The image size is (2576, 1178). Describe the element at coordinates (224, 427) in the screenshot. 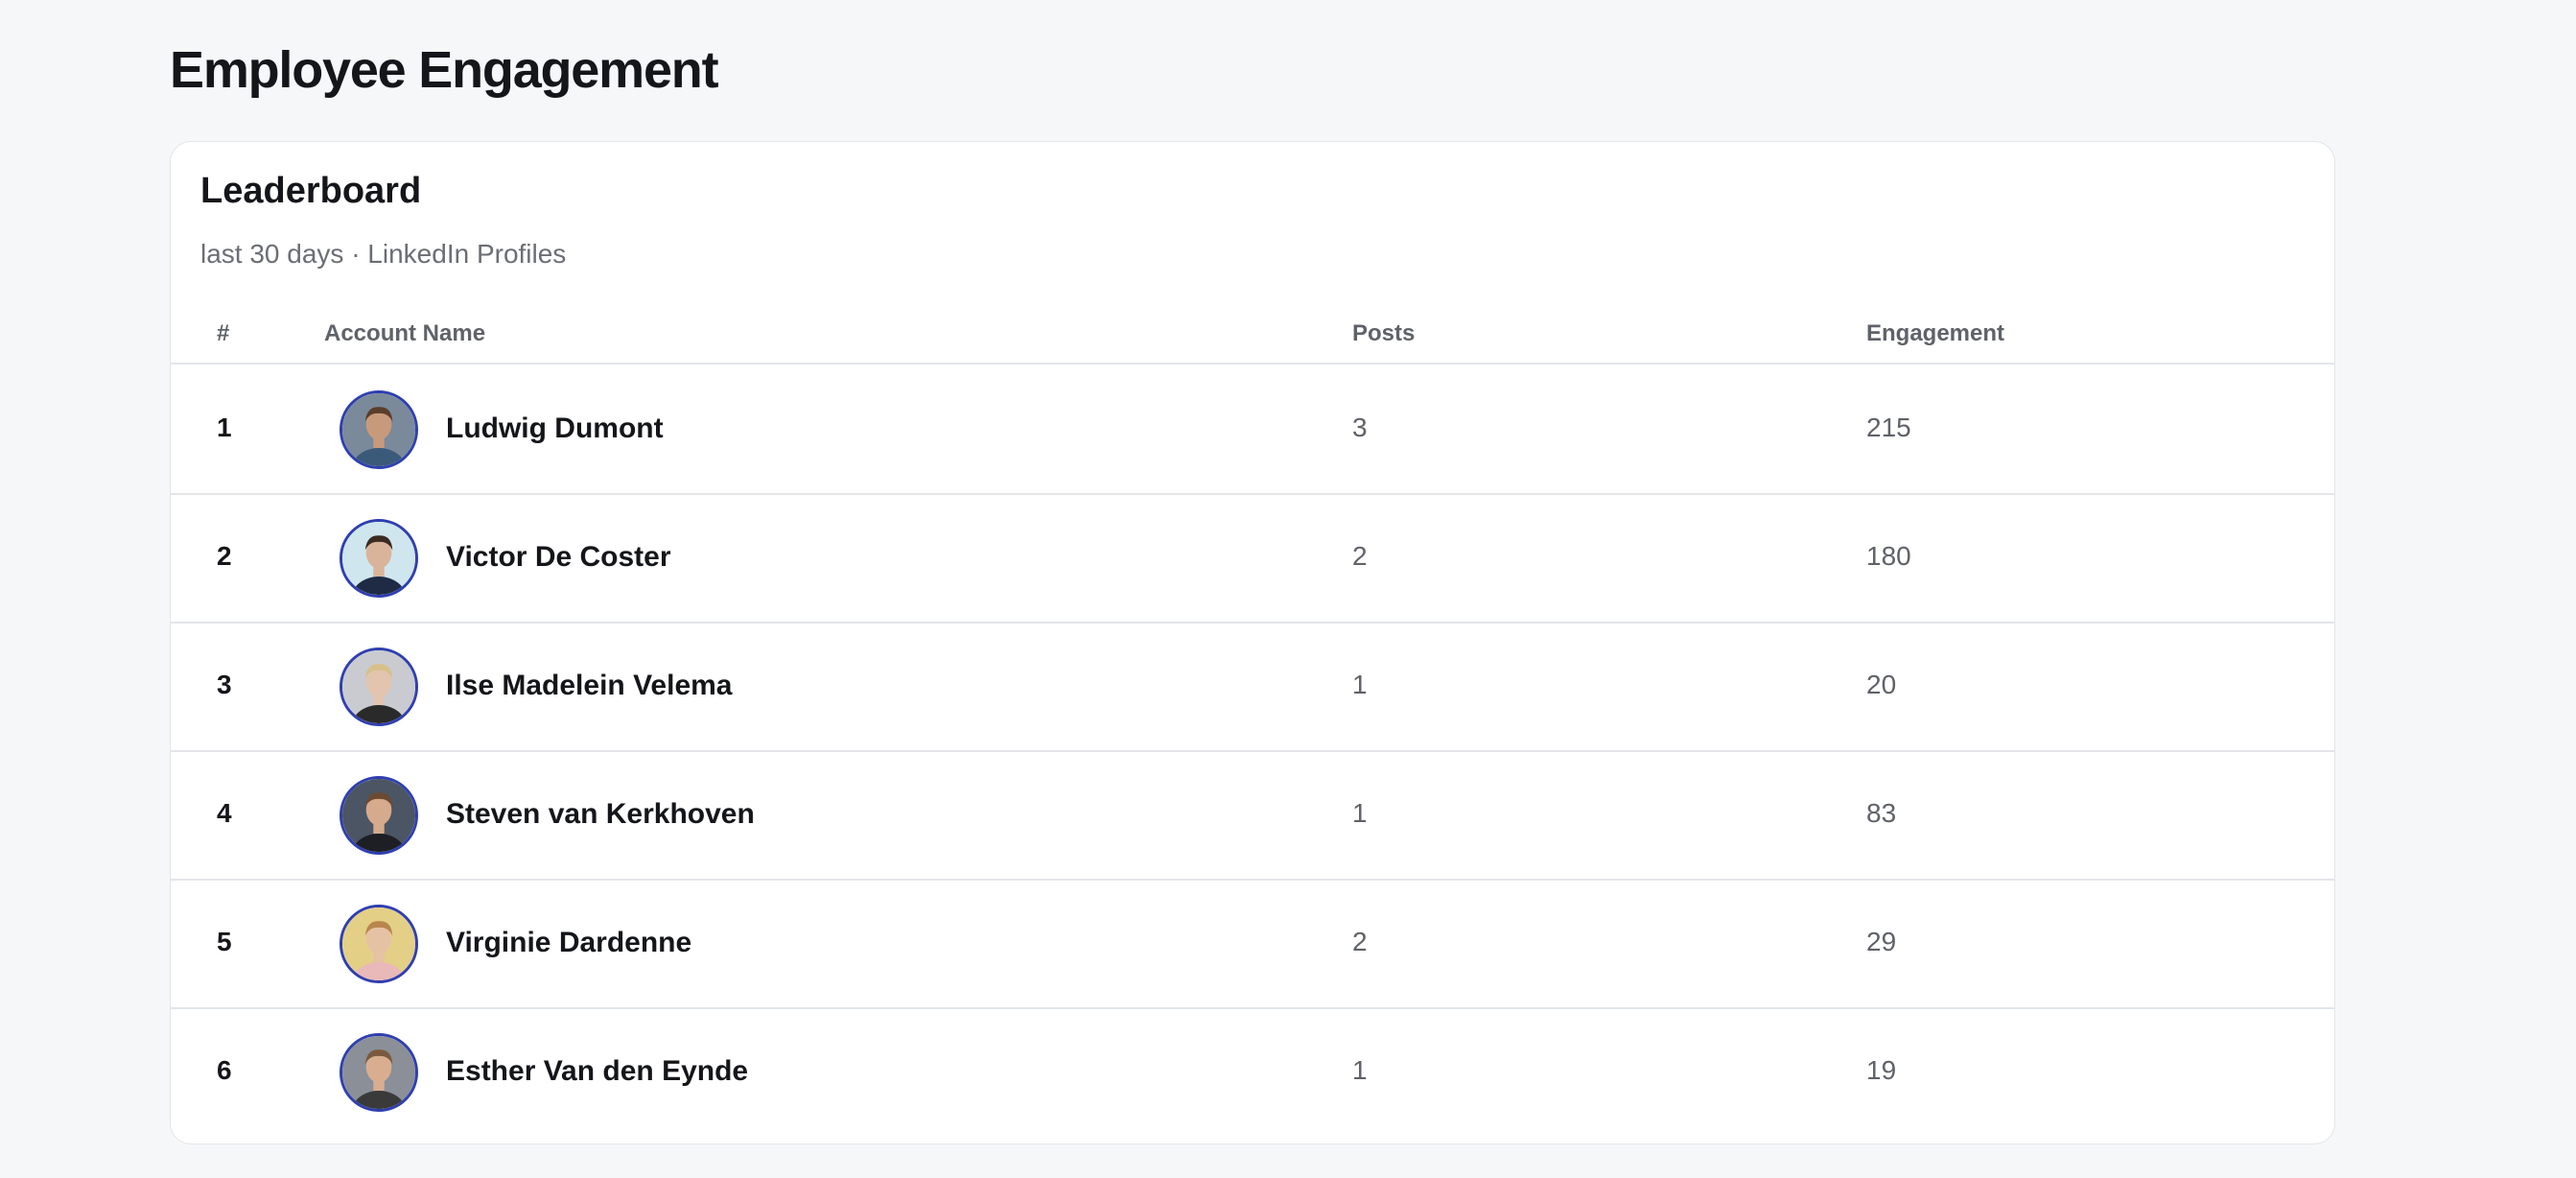

I see `rank-cell: 1` at that location.